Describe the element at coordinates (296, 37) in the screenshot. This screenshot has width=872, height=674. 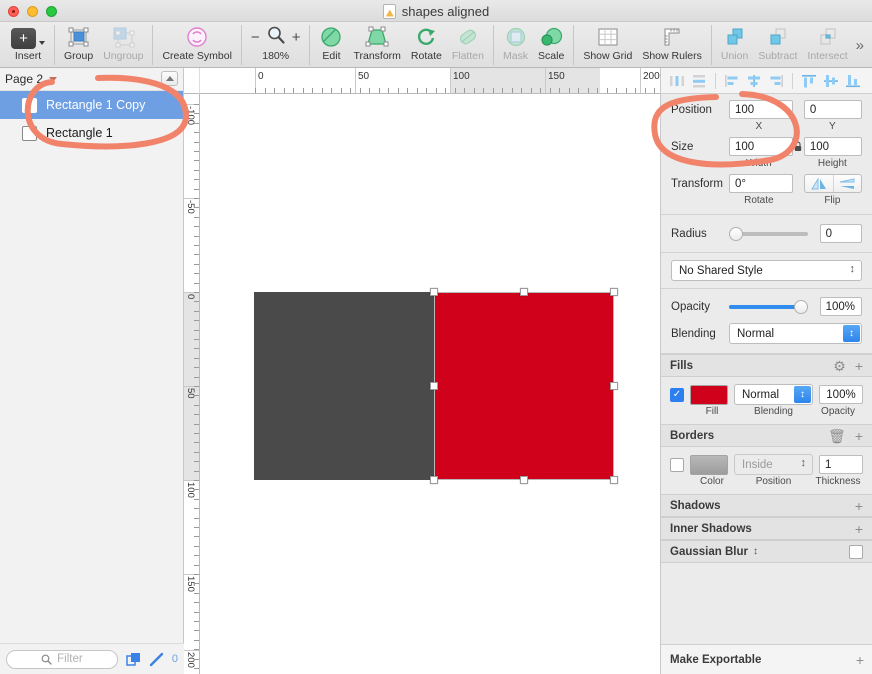
I see `zoom-in-icon: +` at that location.